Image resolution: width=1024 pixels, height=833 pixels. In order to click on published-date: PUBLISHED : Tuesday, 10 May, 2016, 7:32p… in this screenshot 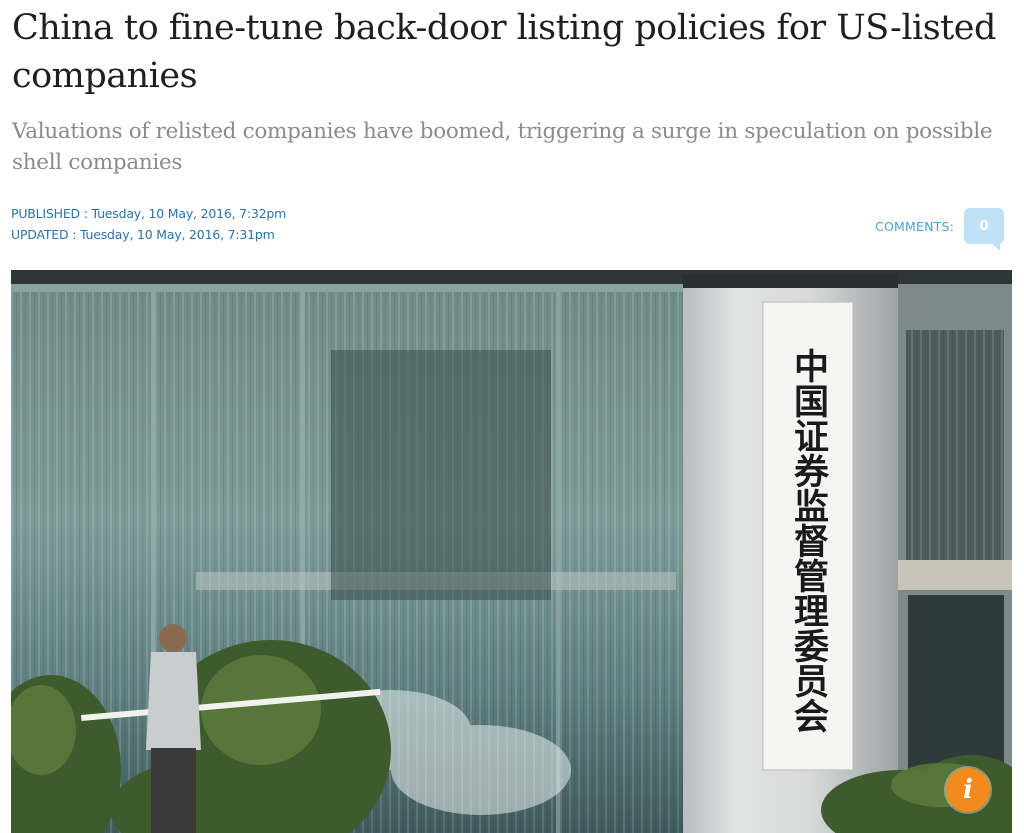, I will do `click(149, 213)`.